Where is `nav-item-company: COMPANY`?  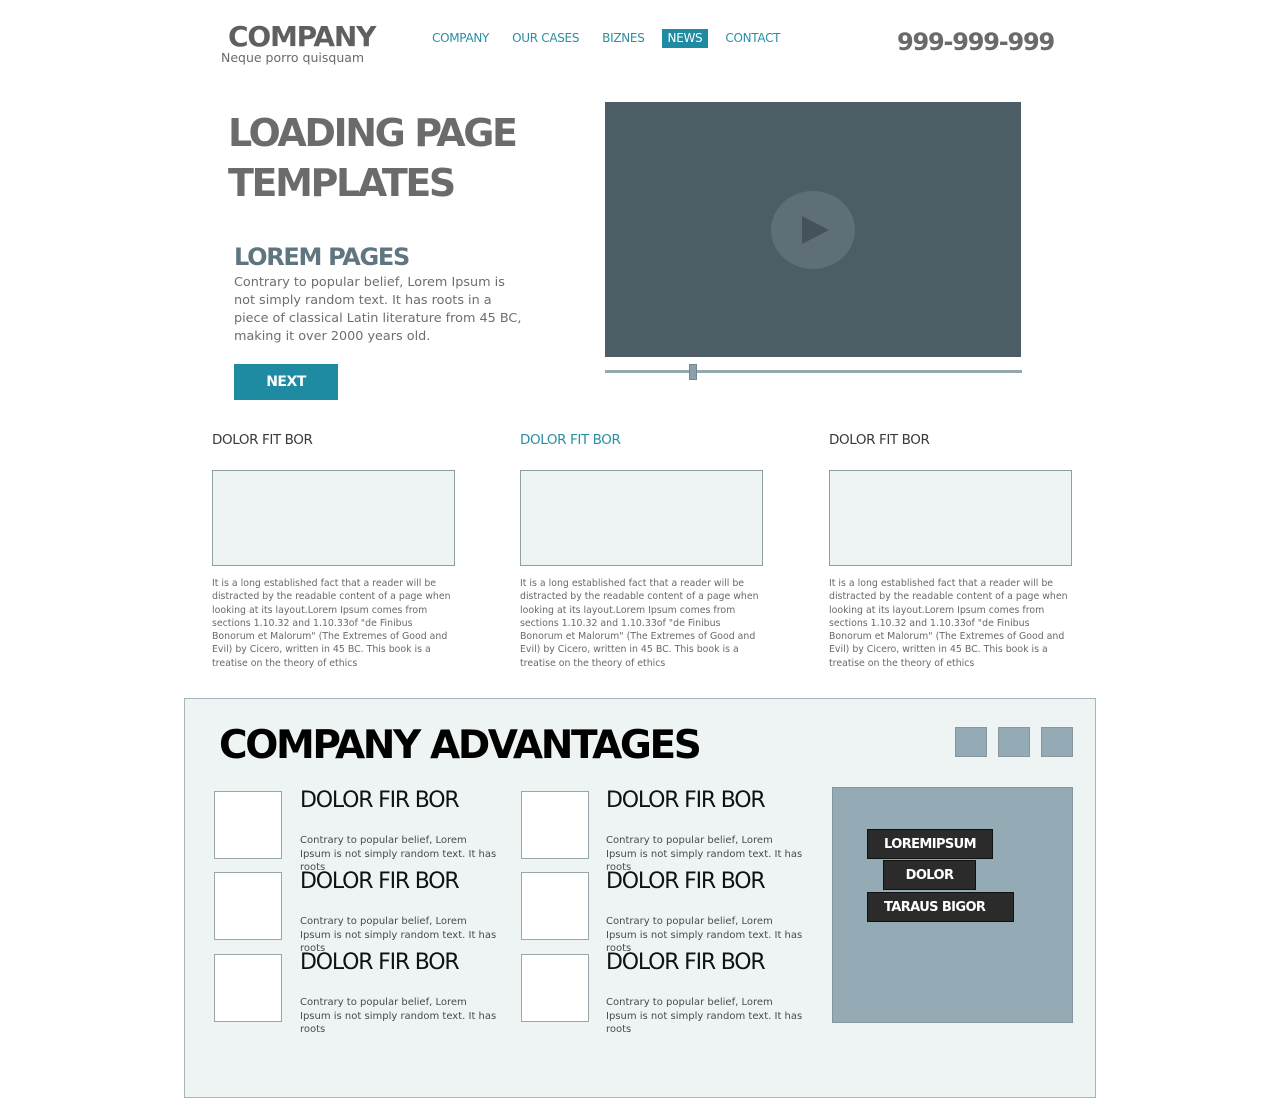 nav-item-company: COMPANY is located at coordinates (460, 38).